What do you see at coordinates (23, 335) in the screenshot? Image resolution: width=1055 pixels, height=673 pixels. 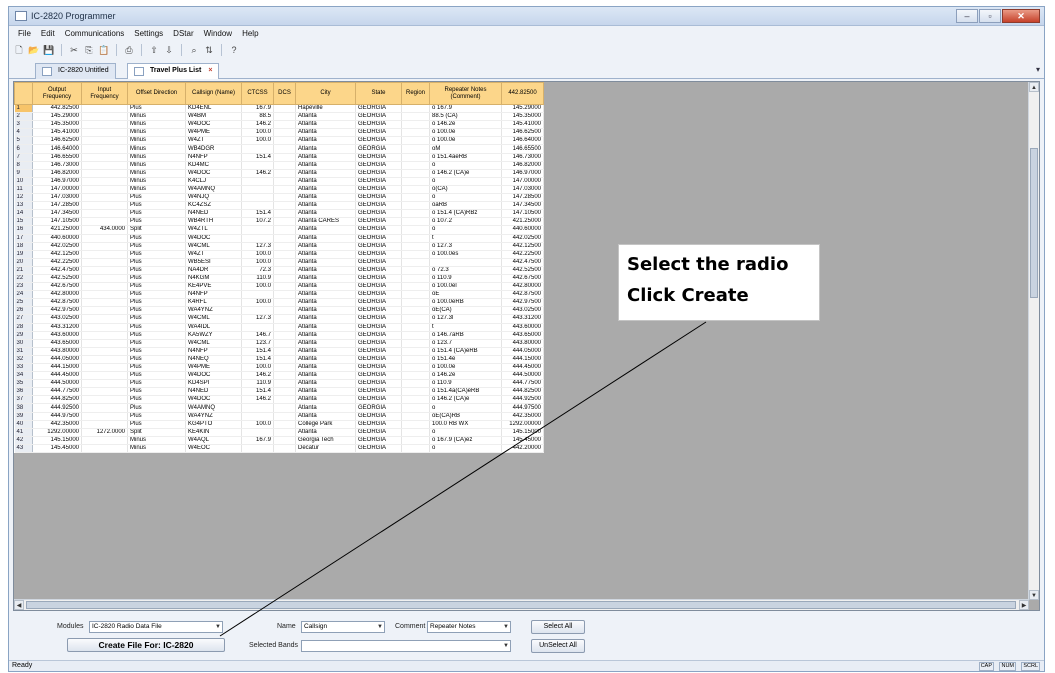 I see `row-number: 29` at bounding box center [23, 335].